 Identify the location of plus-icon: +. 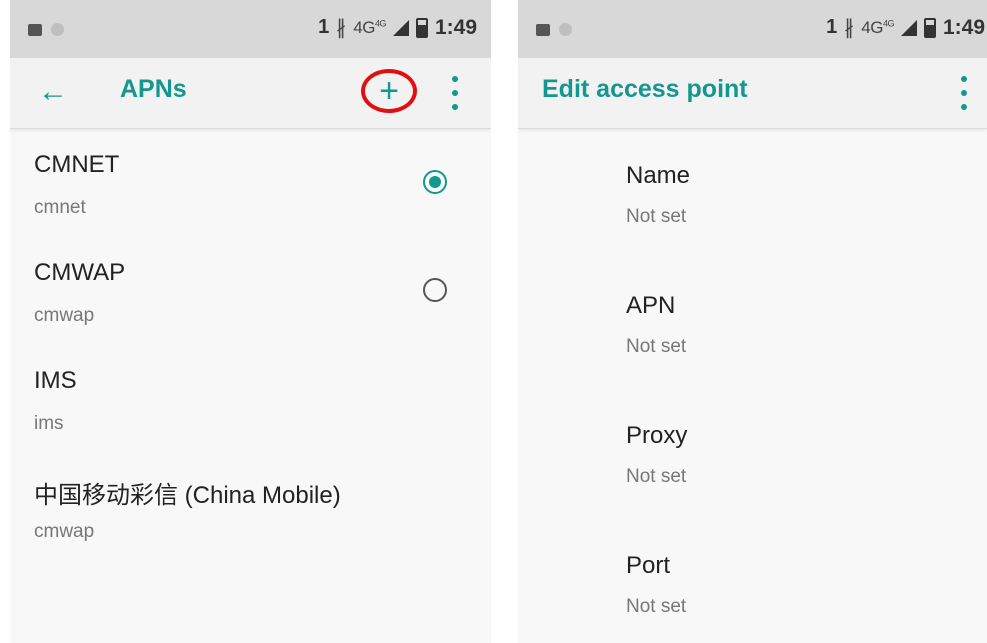
(389, 91).